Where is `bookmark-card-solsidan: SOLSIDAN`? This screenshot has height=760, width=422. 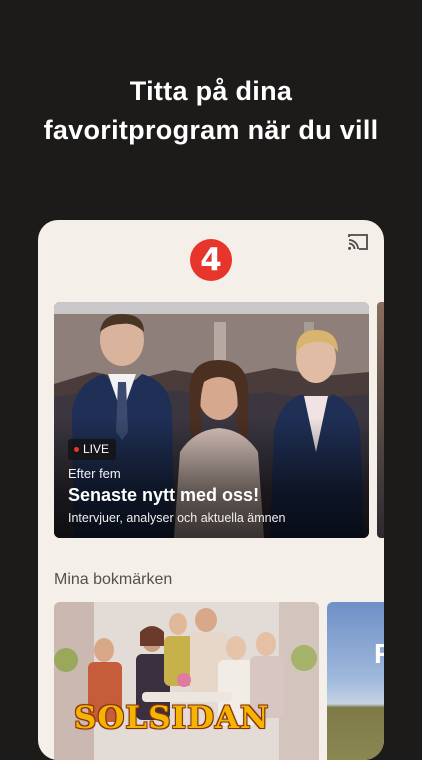 bookmark-card-solsidan: SOLSIDAN is located at coordinates (186, 681).